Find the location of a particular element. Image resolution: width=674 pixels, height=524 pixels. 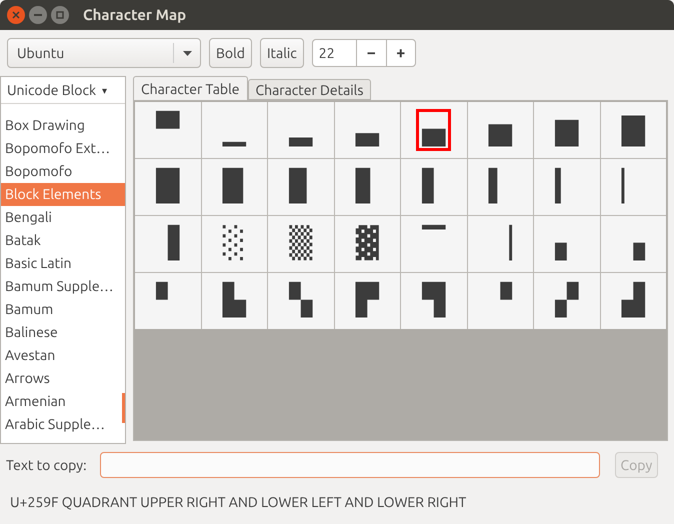

maximize-icon is located at coordinates (60, 15).